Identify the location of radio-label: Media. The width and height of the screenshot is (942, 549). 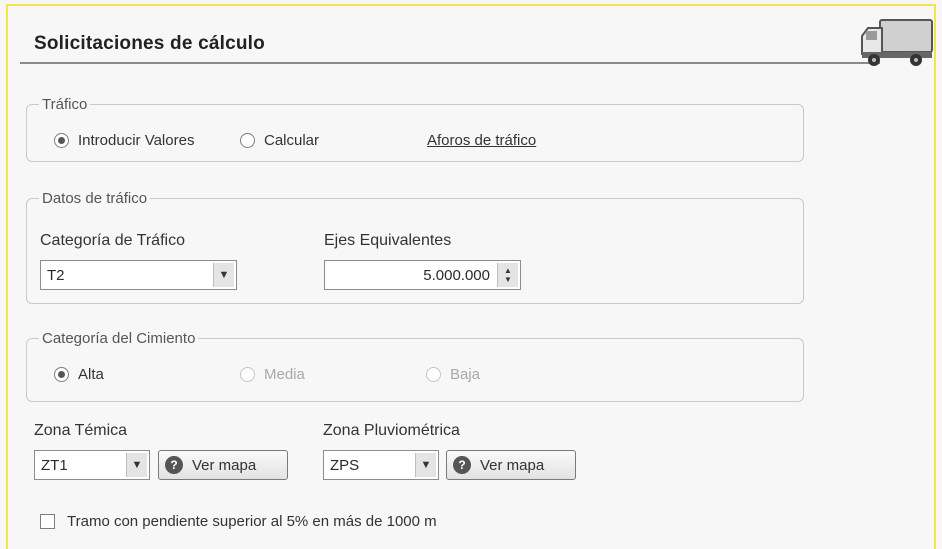
(284, 374).